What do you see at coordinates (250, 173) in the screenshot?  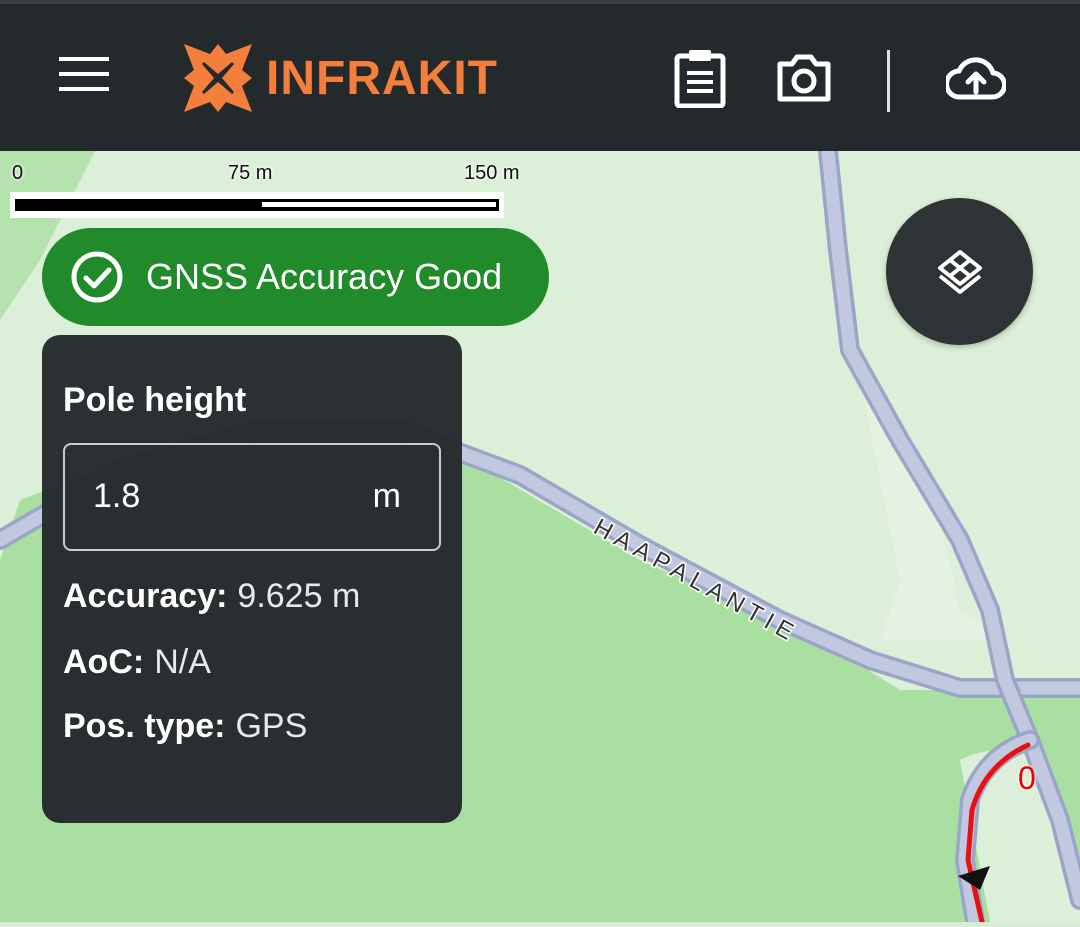 I see `scale-label-mid: 75 m` at bounding box center [250, 173].